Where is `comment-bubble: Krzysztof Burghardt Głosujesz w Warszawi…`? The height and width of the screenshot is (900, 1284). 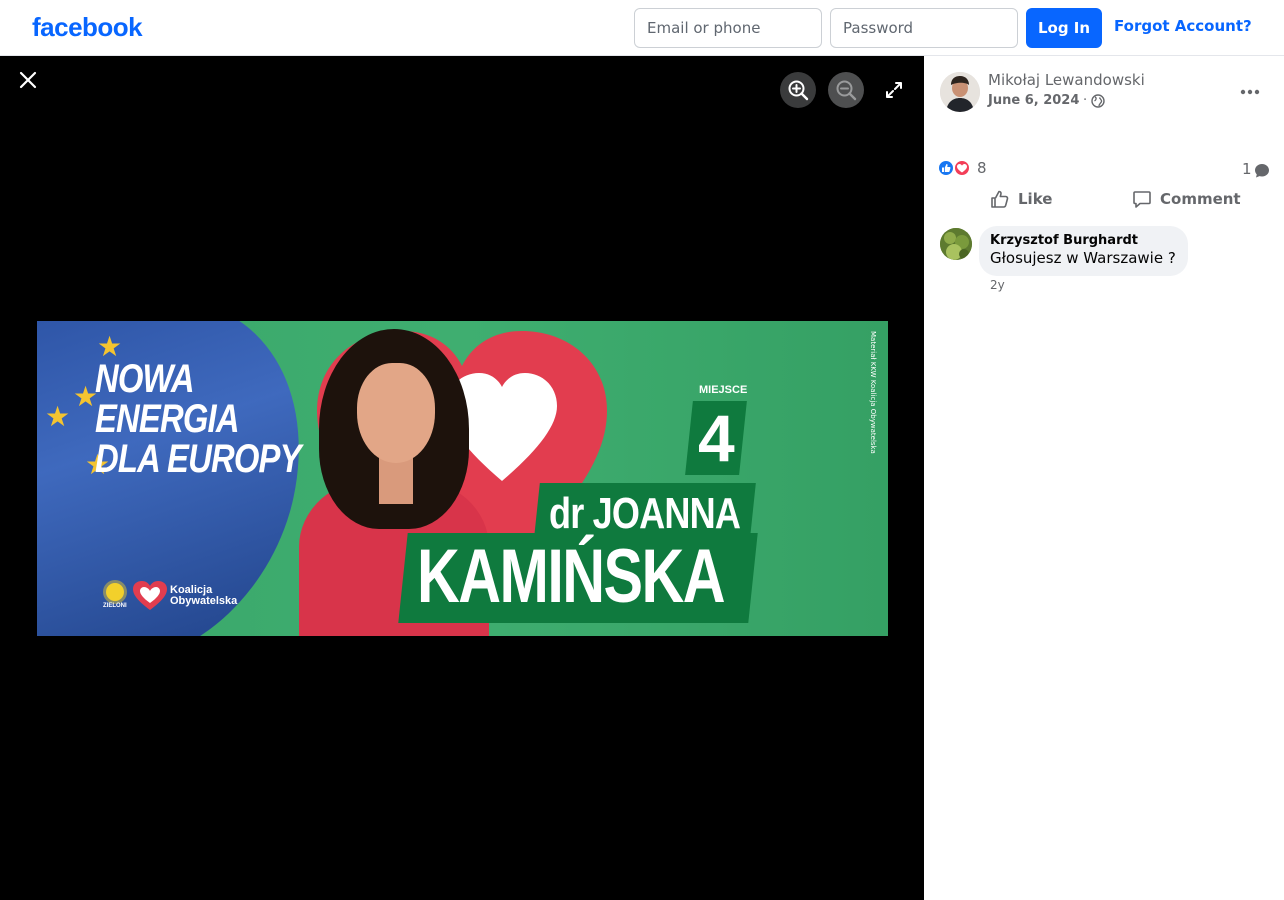 comment-bubble: Krzysztof Burghardt Głosujesz w Warszawi… is located at coordinates (1083, 251).